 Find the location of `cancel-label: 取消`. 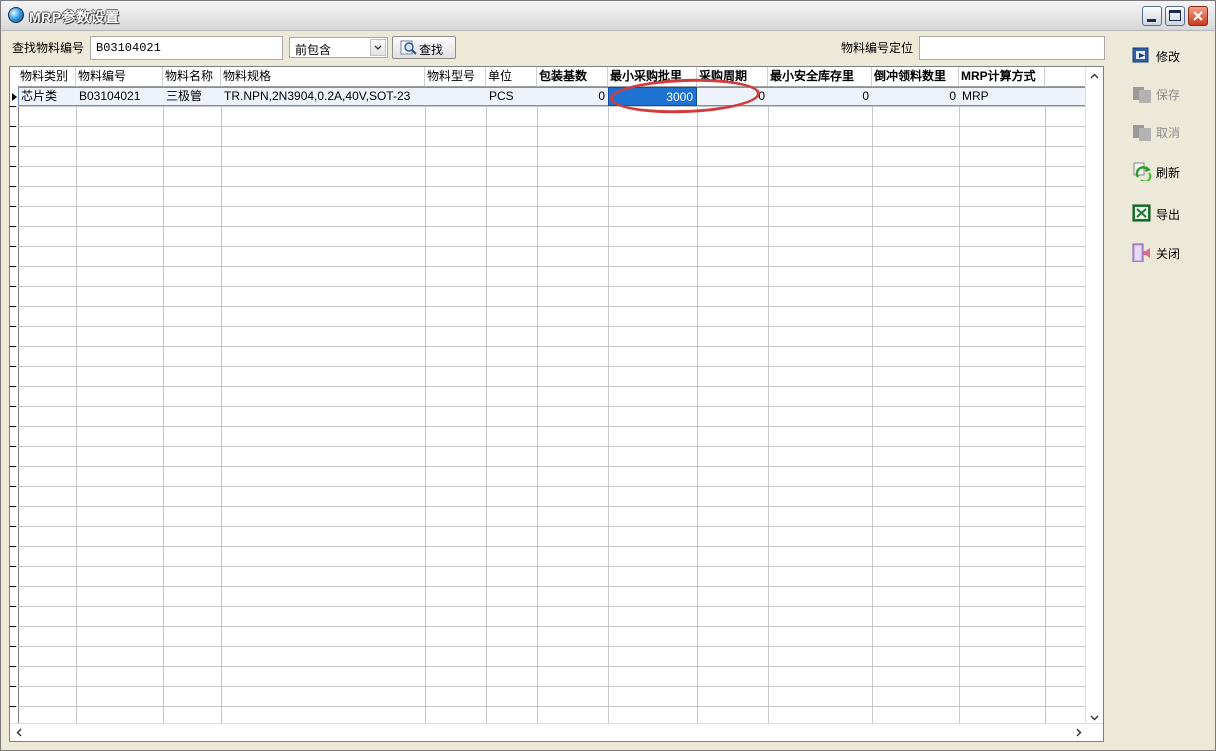

cancel-label: 取消 is located at coordinates (1168, 133).